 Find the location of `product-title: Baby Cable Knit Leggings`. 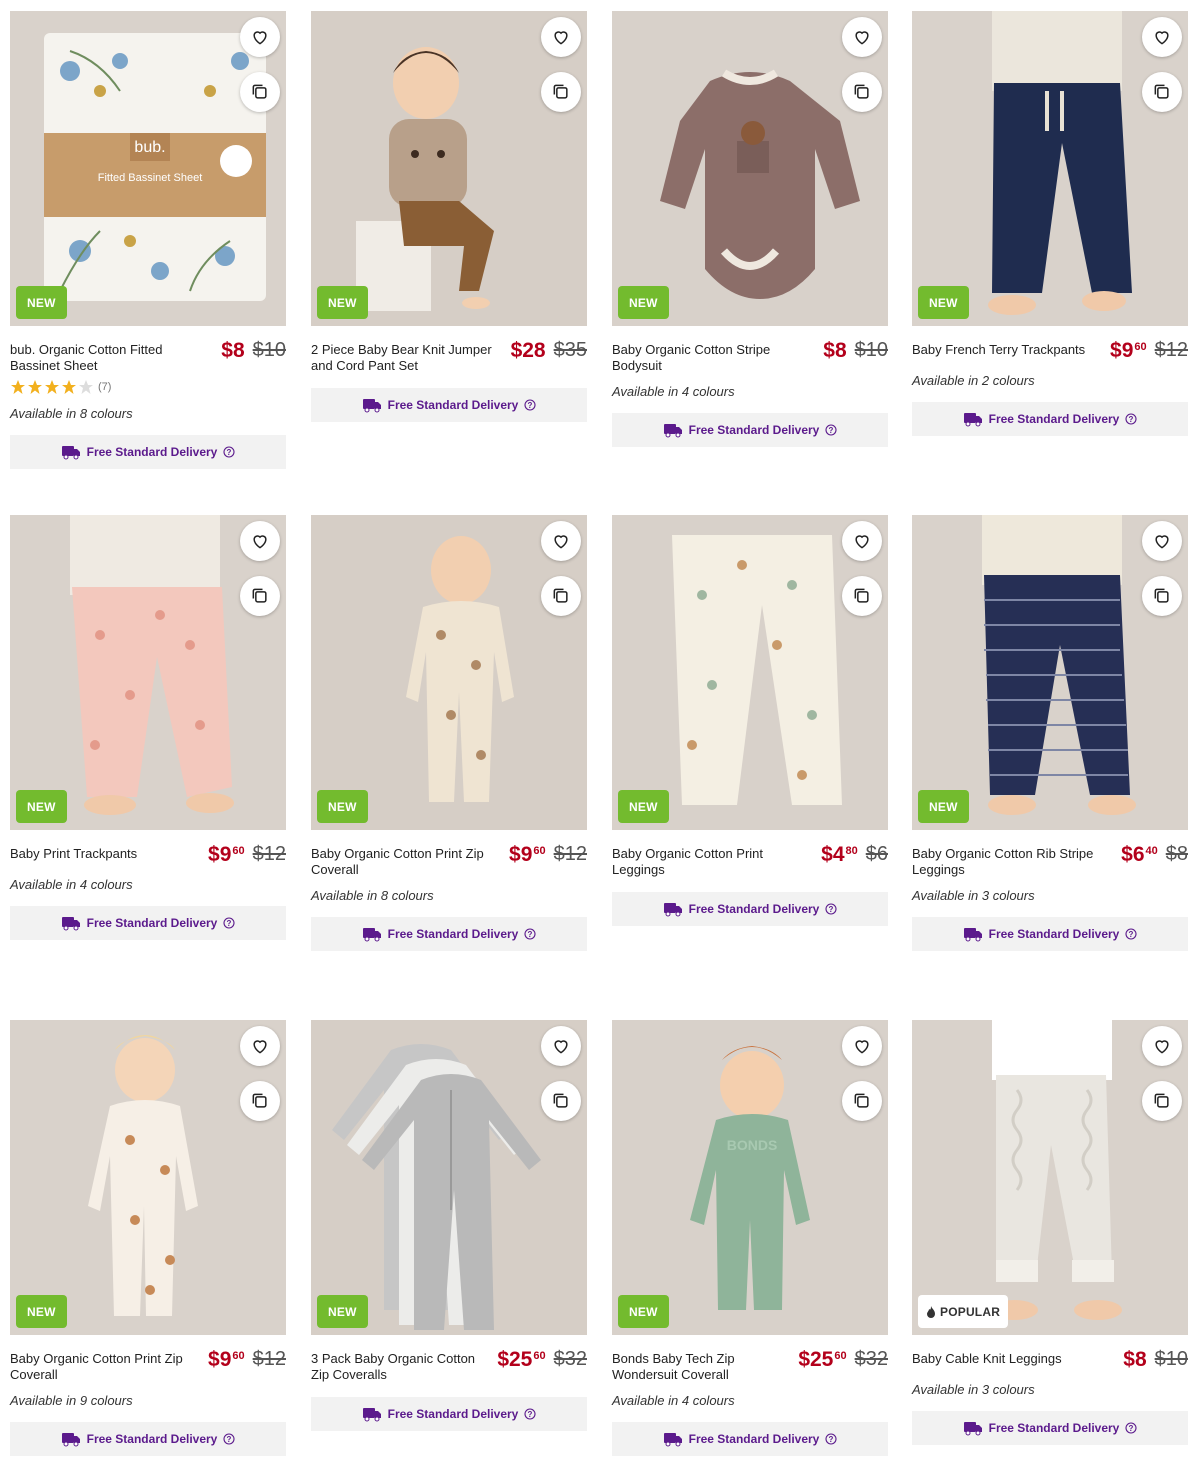

product-title: Baby Cable Knit Leggings is located at coordinates (1004, 1359).